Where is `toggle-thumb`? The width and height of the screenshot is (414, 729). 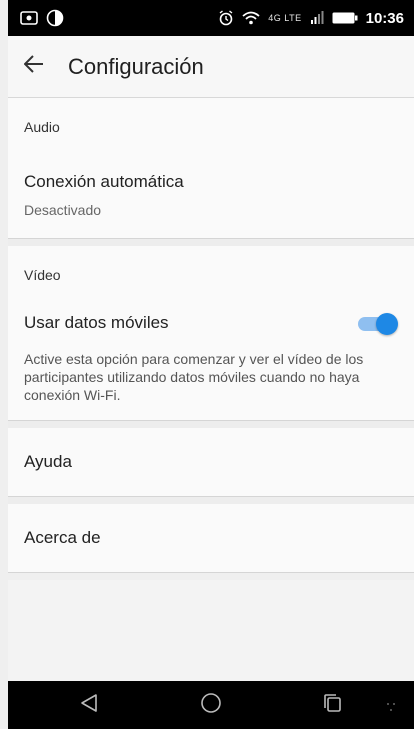 toggle-thumb is located at coordinates (387, 324).